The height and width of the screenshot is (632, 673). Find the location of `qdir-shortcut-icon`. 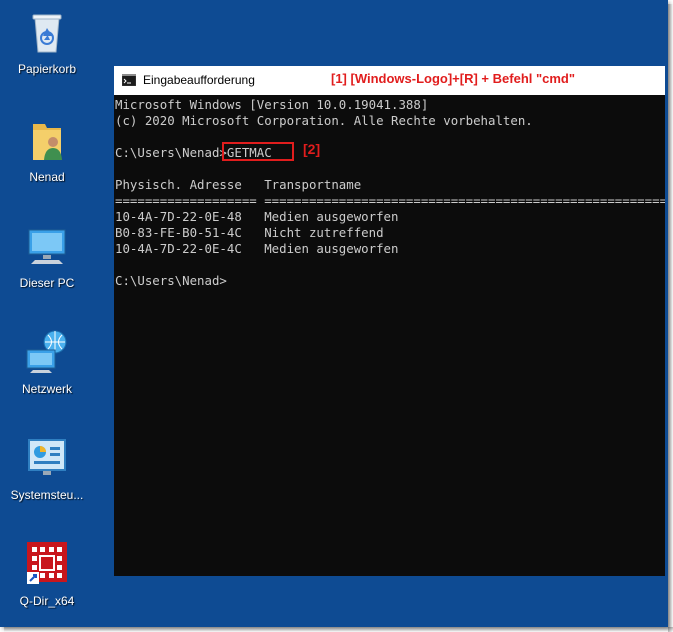

qdir-shortcut-icon is located at coordinates (47, 563).